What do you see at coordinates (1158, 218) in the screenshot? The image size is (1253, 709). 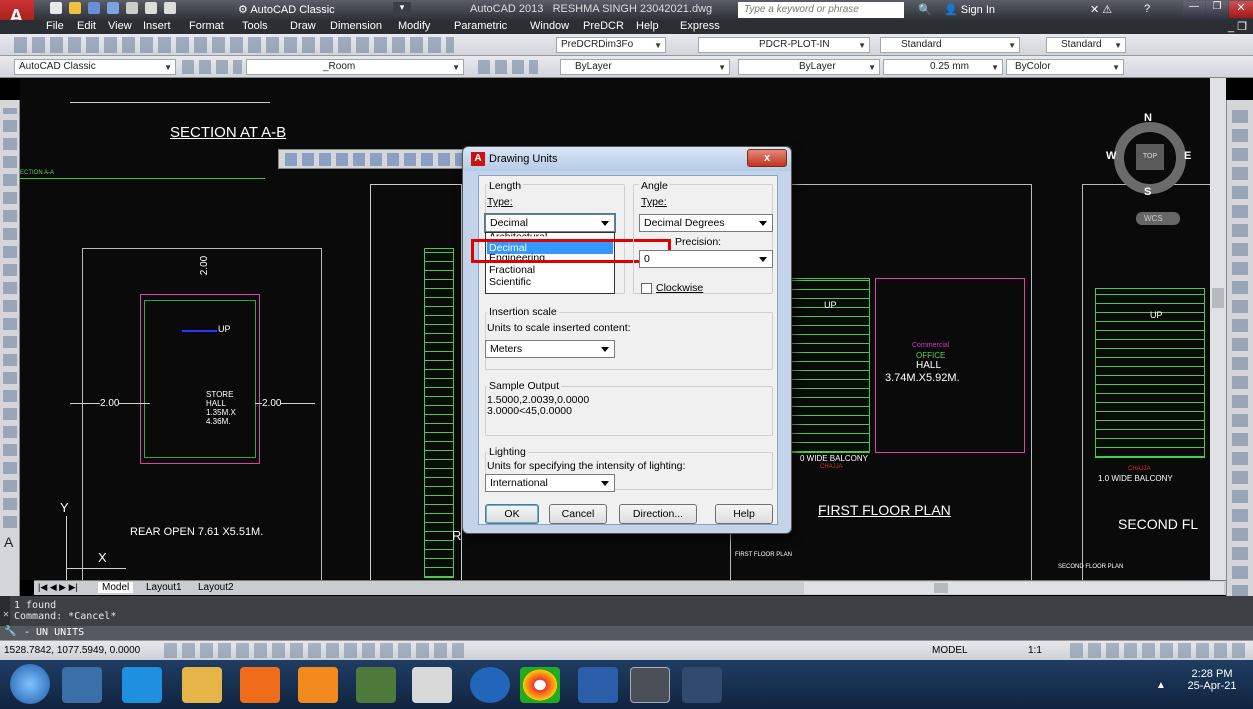 I see `wcs-menu: WCS` at bounding box center [1158, 218].